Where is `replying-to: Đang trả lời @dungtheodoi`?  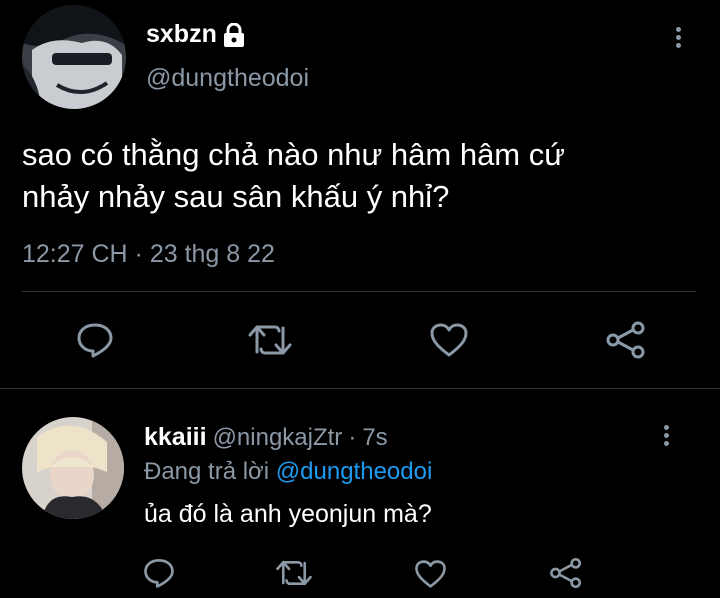 replying-to: Đang trả lời @dungtheodoi is located at coordinates (288, 472).